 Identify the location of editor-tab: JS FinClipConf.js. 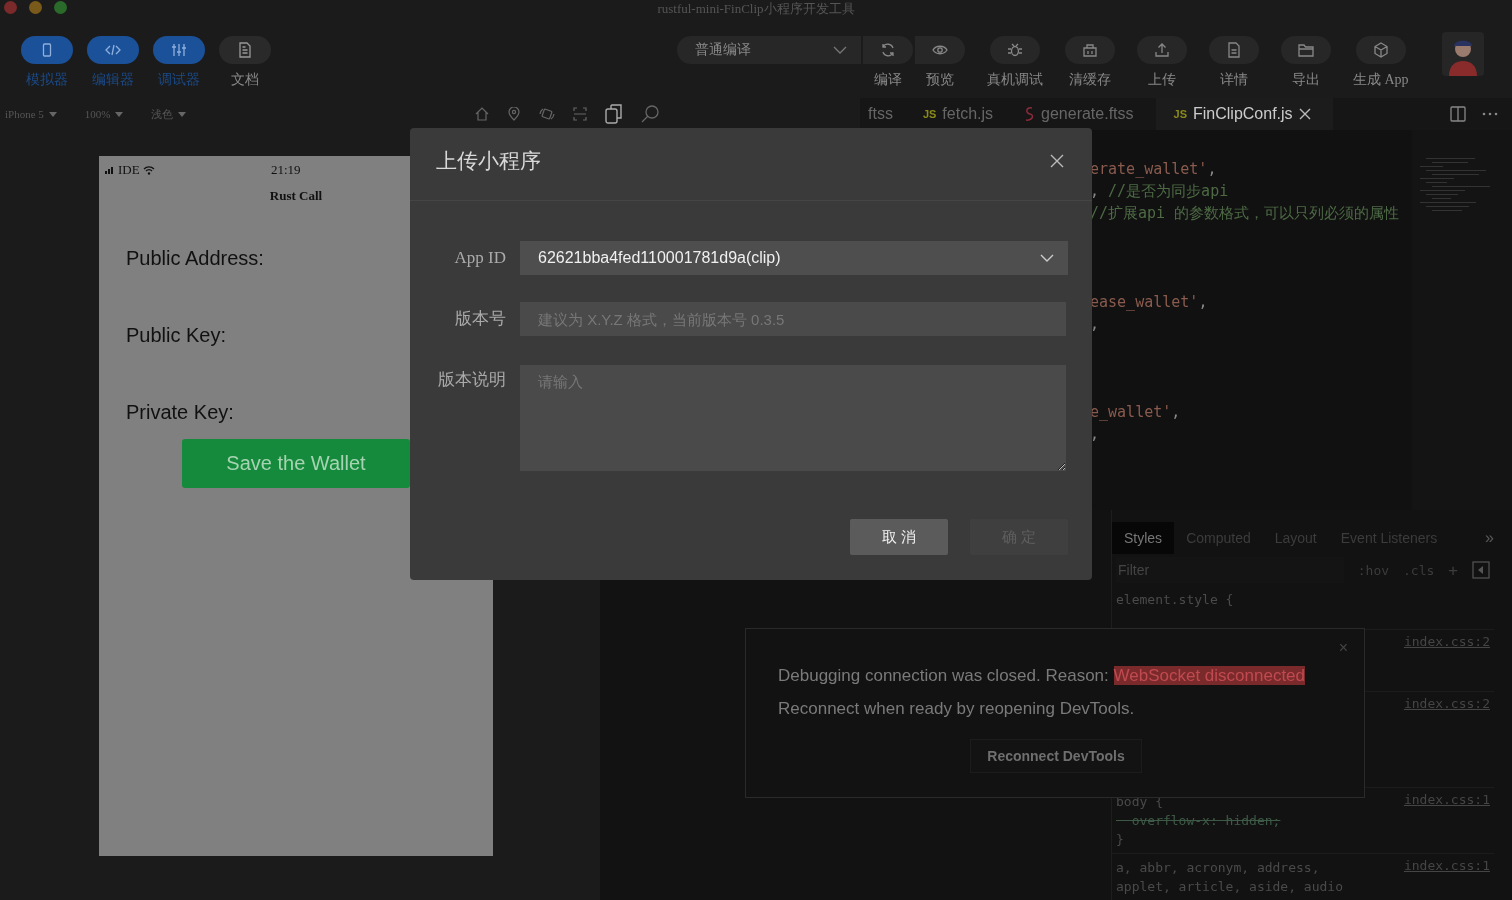
(1244, 114).